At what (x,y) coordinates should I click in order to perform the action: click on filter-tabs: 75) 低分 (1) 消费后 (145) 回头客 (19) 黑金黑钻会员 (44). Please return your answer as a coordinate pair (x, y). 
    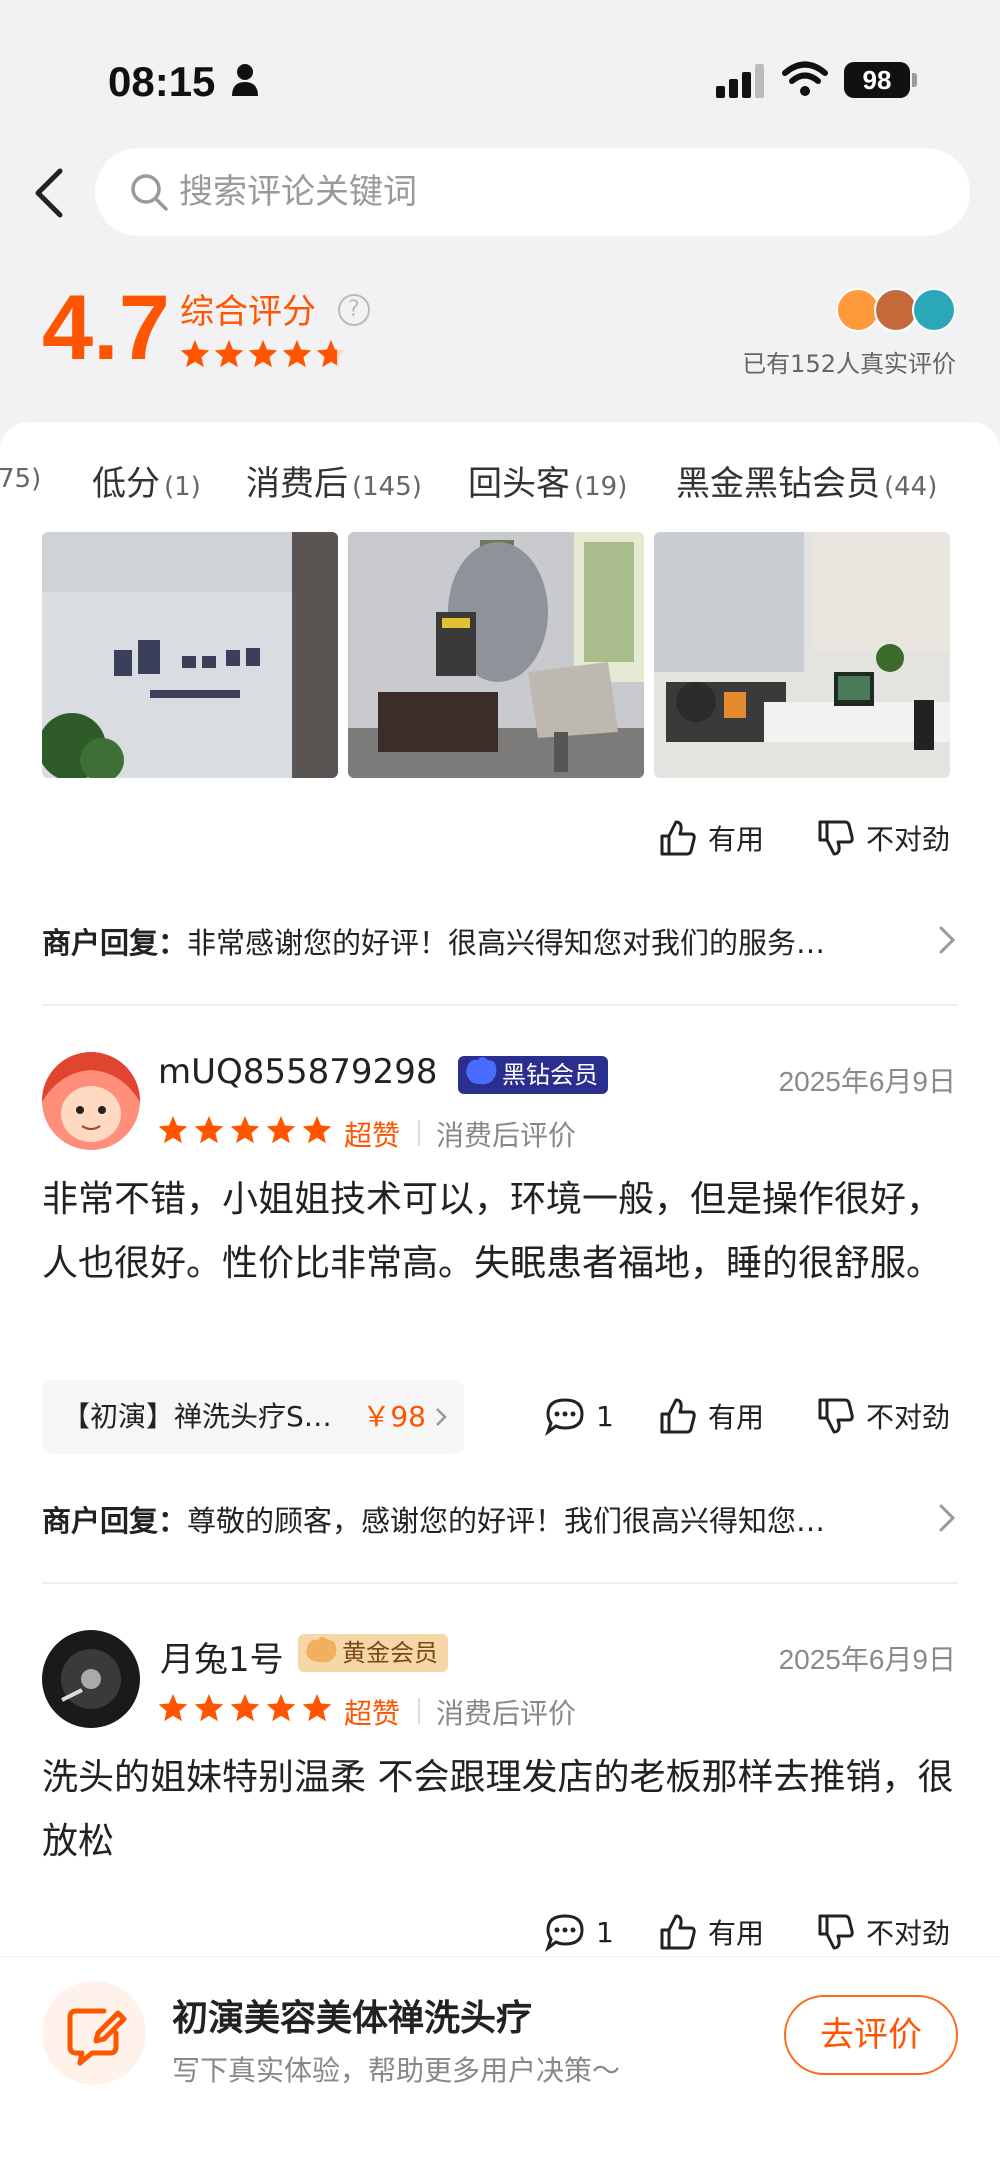
    Looking at the image, I should click on (500, 486).